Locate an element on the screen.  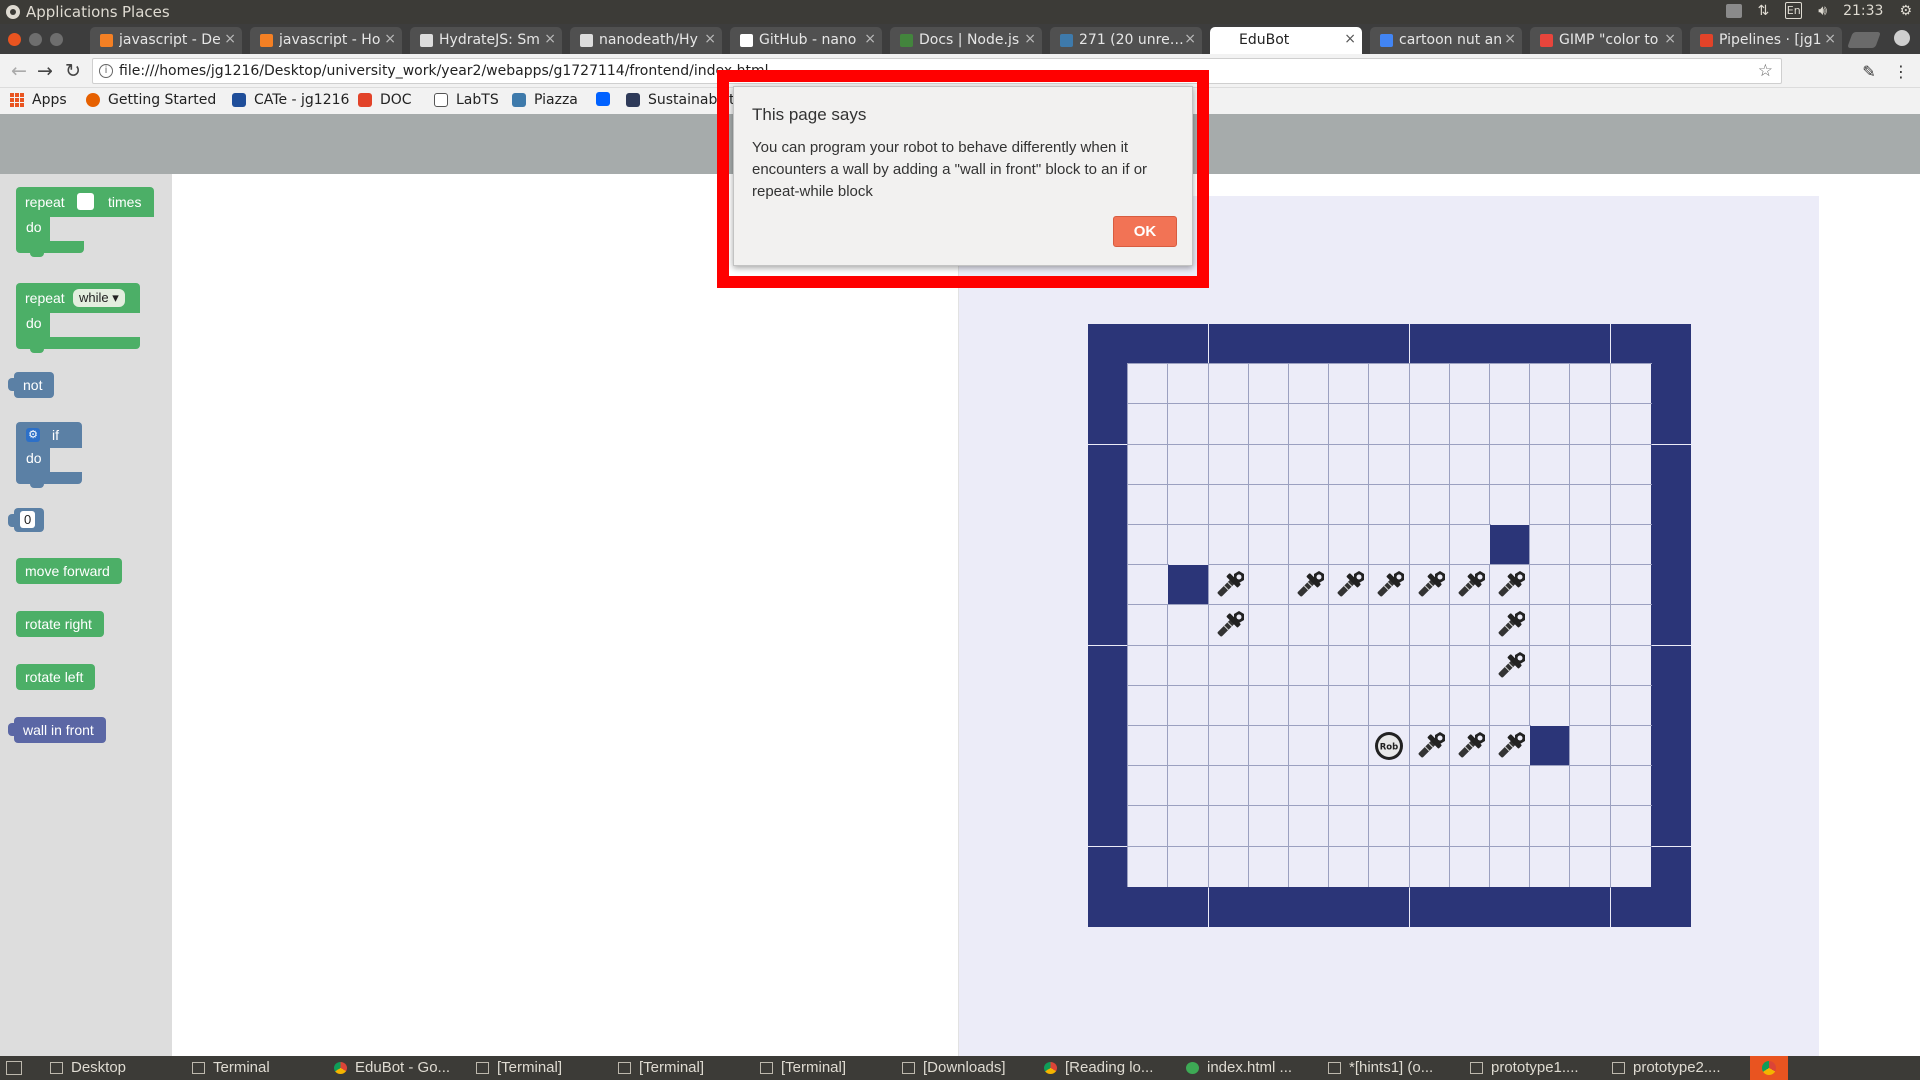
back-button: ← is located at coordinates (19, 71).